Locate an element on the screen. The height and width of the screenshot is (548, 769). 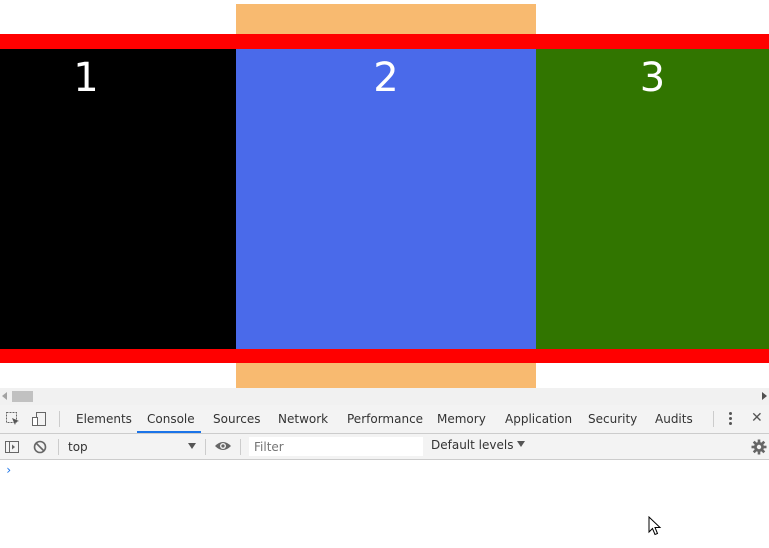
clear-console-icon is located at coordinates (40, 447).